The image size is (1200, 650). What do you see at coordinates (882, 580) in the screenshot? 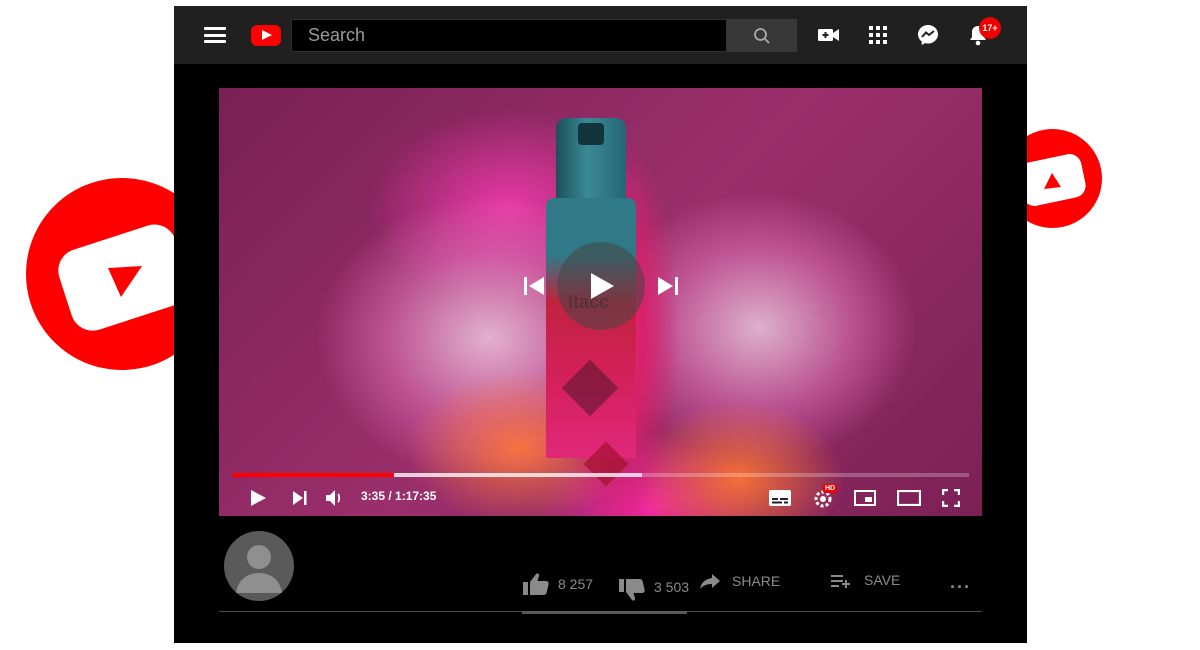
I see `save-label: SAVE` at bounding box center [882, 580].